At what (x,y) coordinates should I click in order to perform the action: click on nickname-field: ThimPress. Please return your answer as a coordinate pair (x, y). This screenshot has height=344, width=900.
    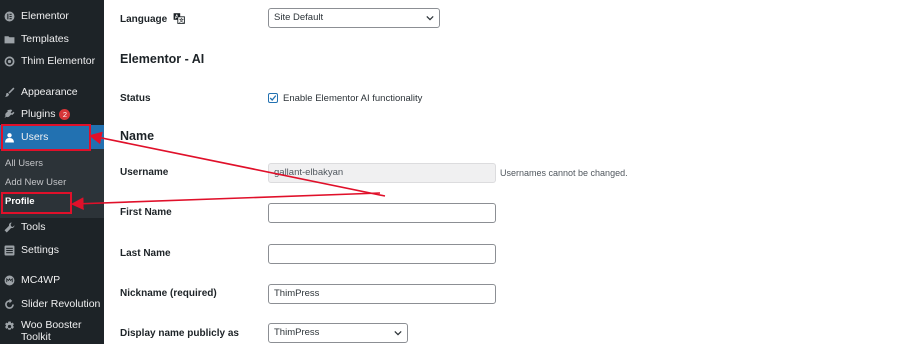
    Looking at the image, I should click on (382, 294).